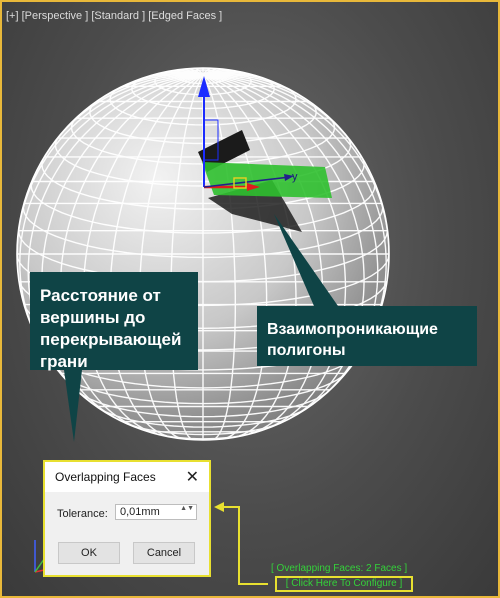  Describe the element at coordinates (73, 406) in the screenshot. I see `callout-pointer-distance` at that location.